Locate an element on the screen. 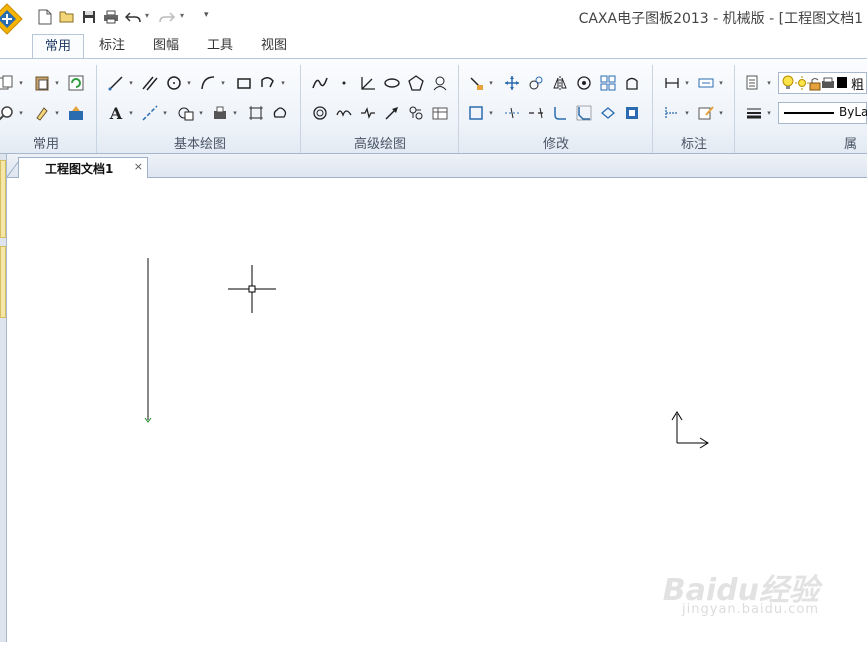  ring-icon is located at coordinates (320, 113).